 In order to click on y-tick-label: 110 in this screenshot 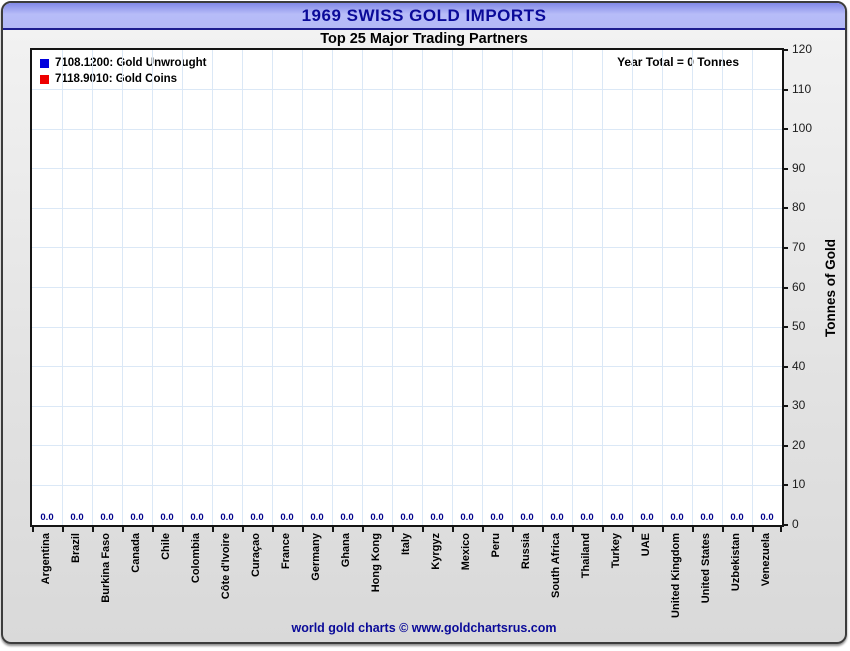, I will do `click(802, 88)`.